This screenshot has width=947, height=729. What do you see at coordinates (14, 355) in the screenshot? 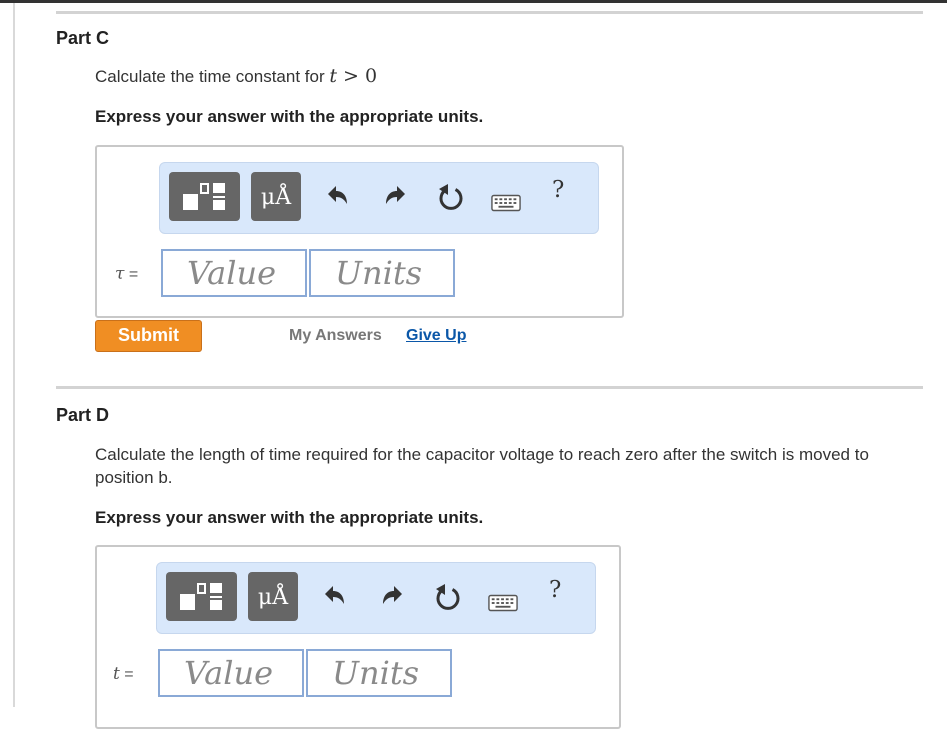
I see `left-border` at bounding box center [14, 355].